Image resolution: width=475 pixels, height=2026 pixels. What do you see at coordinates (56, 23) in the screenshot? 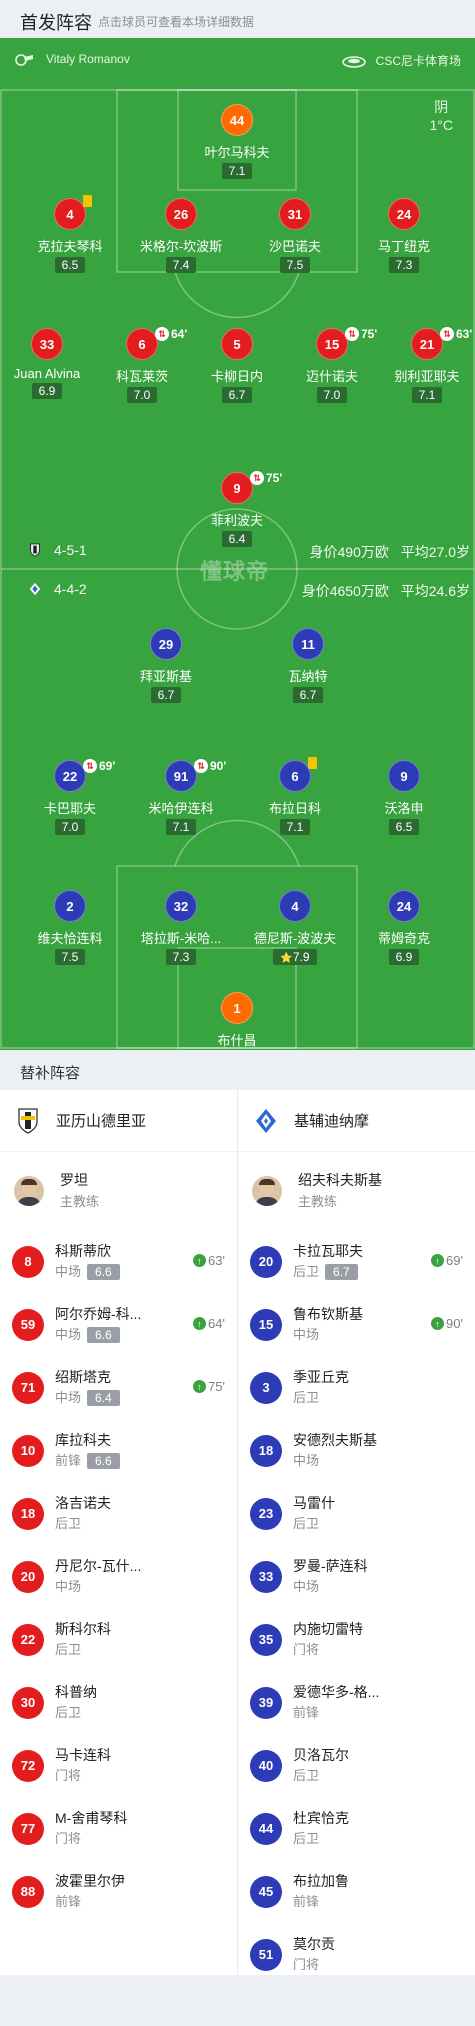
I see `page-title: 首发阵容` at bounding box center [56, 23].